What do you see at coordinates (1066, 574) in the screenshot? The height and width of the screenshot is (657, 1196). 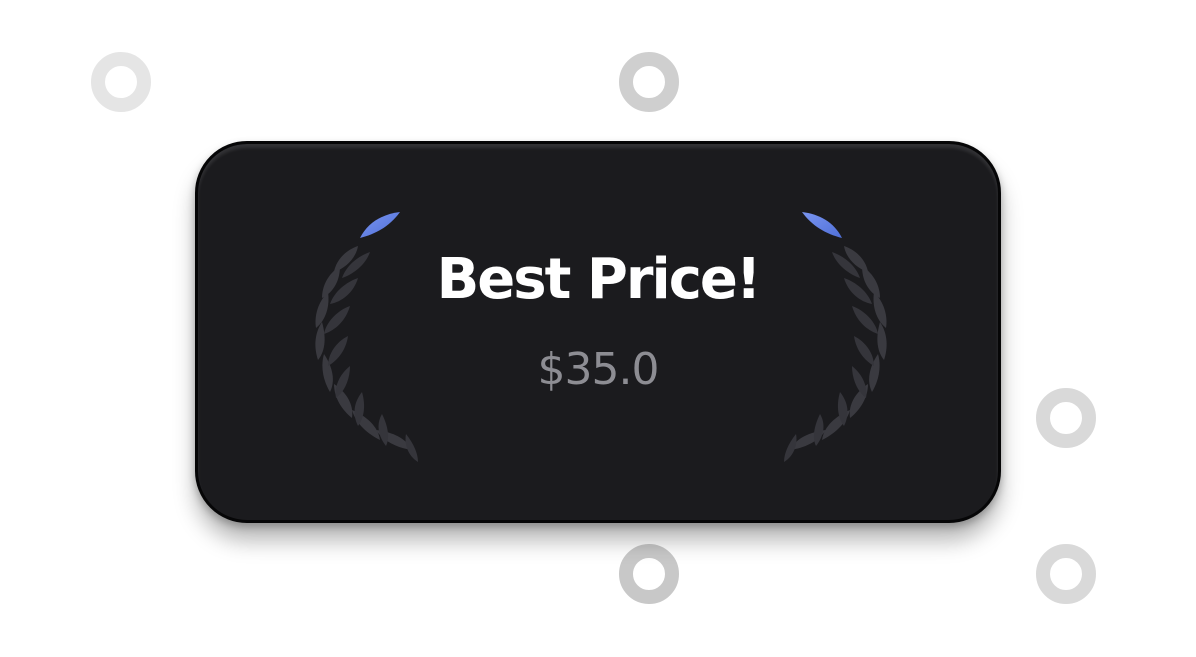 I see `resize-handle-bottom-right` at bounding box center [1066, 574].